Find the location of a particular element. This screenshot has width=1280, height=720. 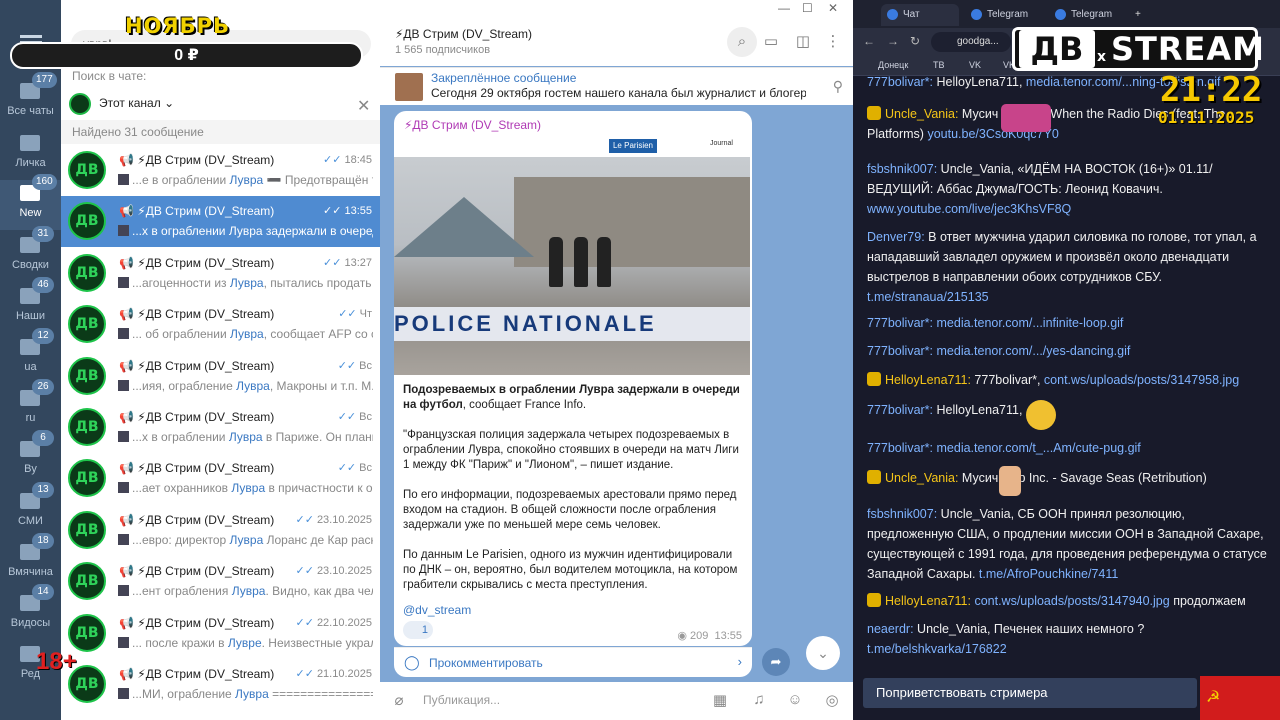

tab-chat: Чат is located at coordinates (920, 15).